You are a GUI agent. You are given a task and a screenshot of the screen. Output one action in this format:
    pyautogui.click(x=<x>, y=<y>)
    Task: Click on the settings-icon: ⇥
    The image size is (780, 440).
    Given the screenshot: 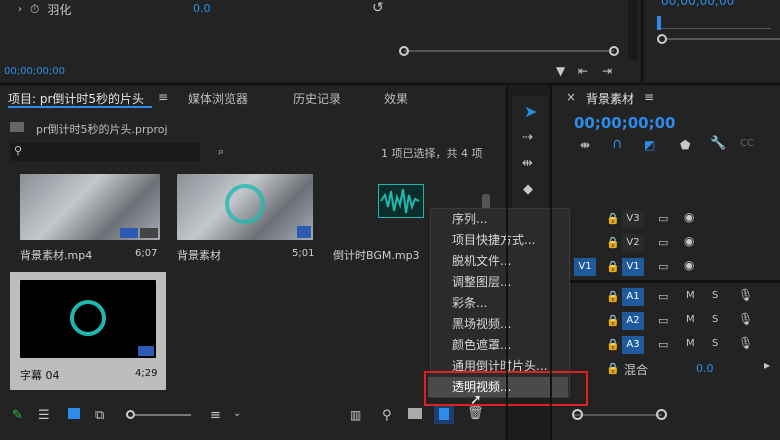 What is the action you would take?
    pyautogui.click(x=607, y=71)
    